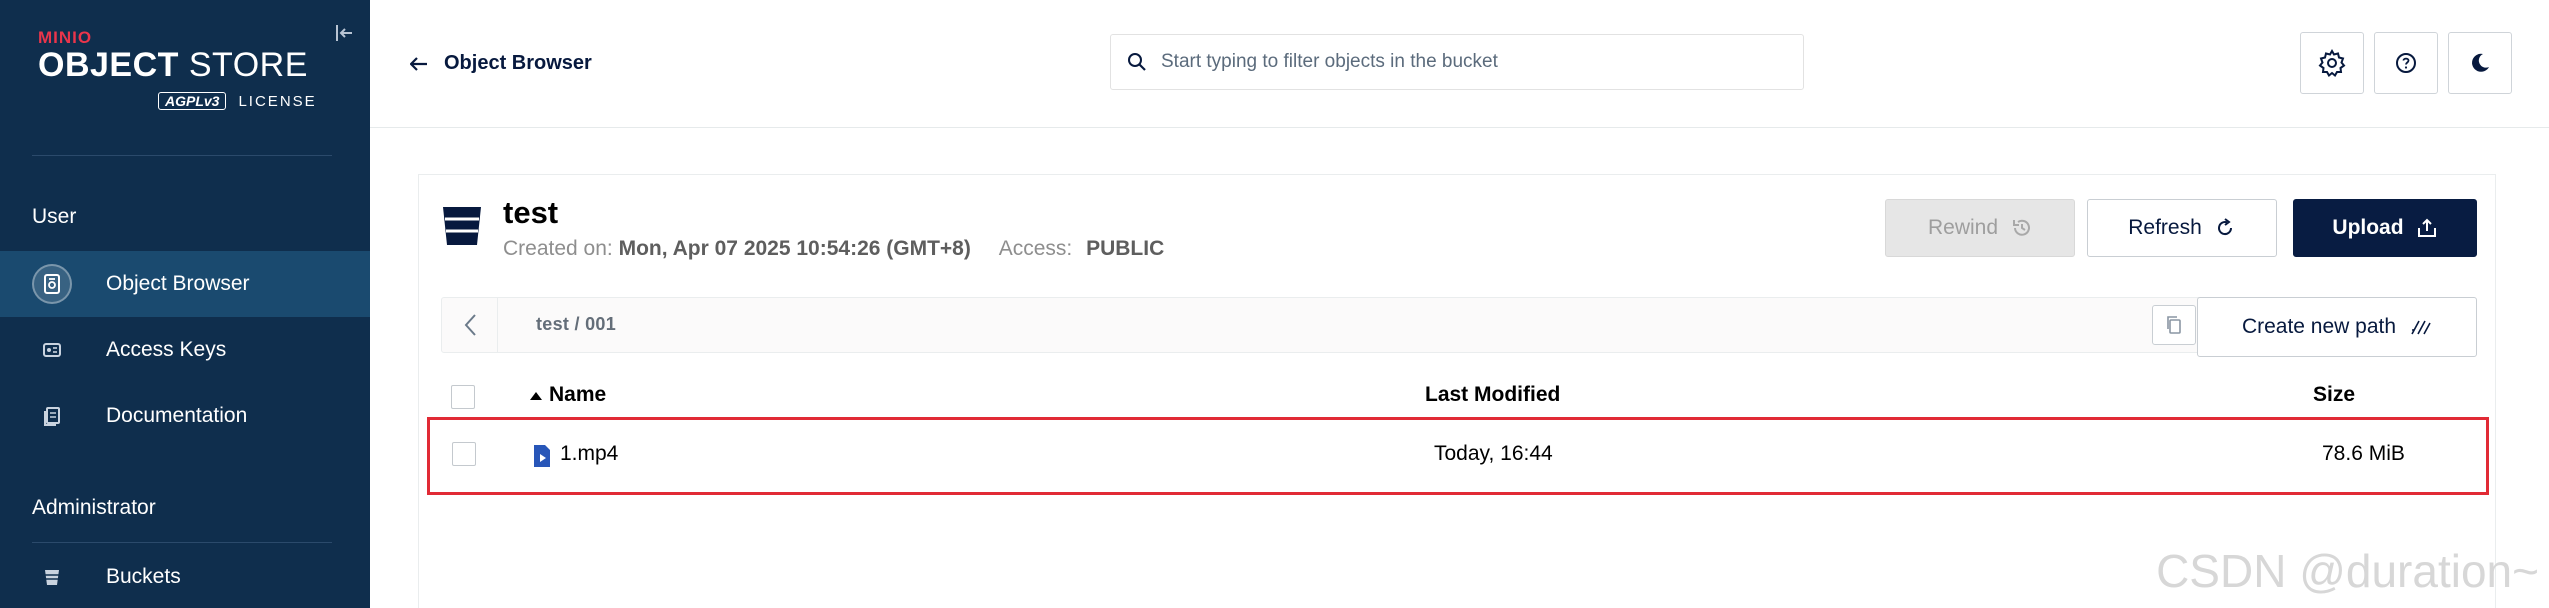  I want to click on create-new-path-button: Create new path, so click(2337, 327).